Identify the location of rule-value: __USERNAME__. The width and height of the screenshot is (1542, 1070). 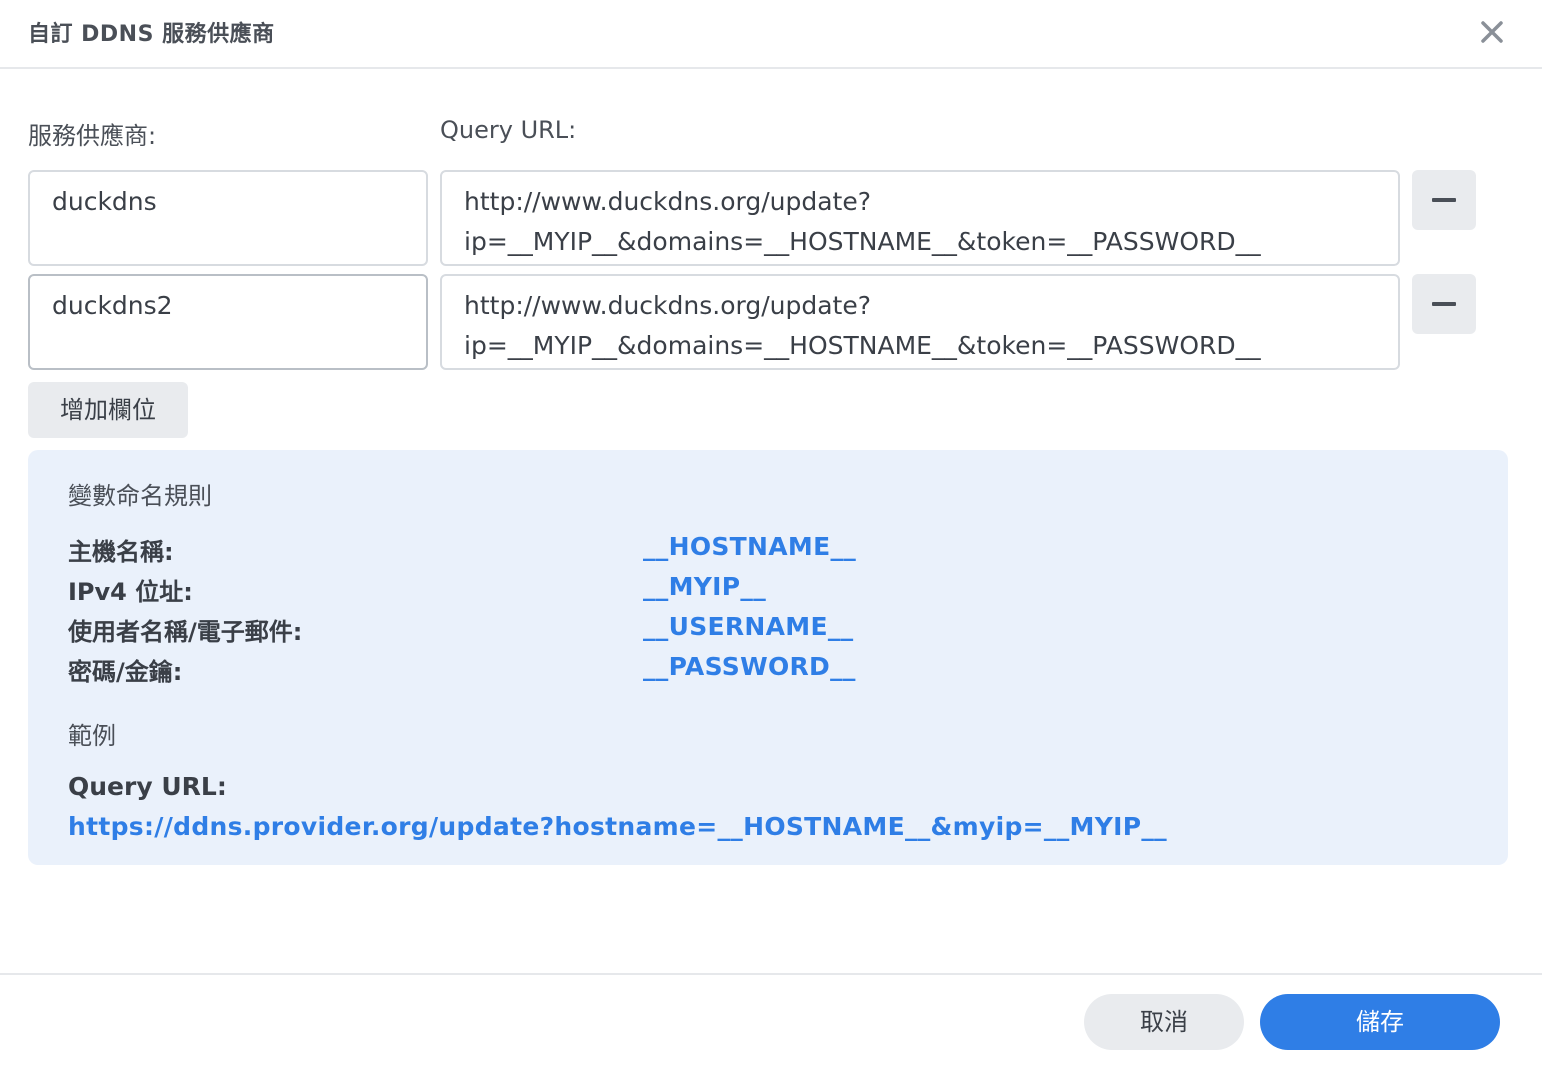
(748, 626).